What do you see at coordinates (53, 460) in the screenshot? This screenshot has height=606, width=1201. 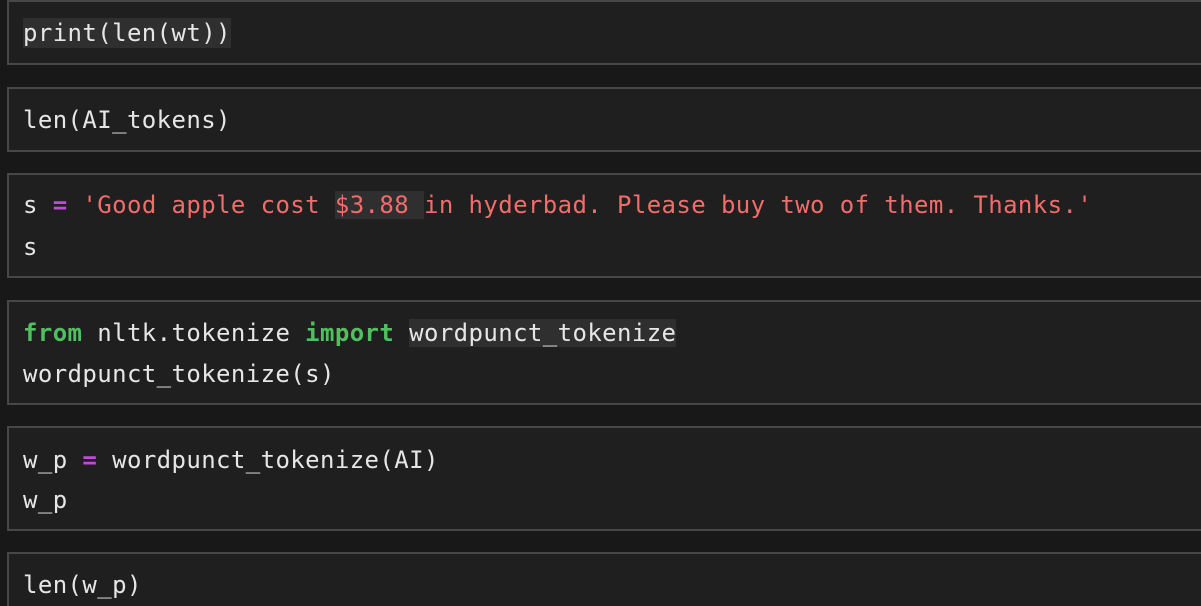 I see `code-token: w_p` at bounding box center [53, 460].